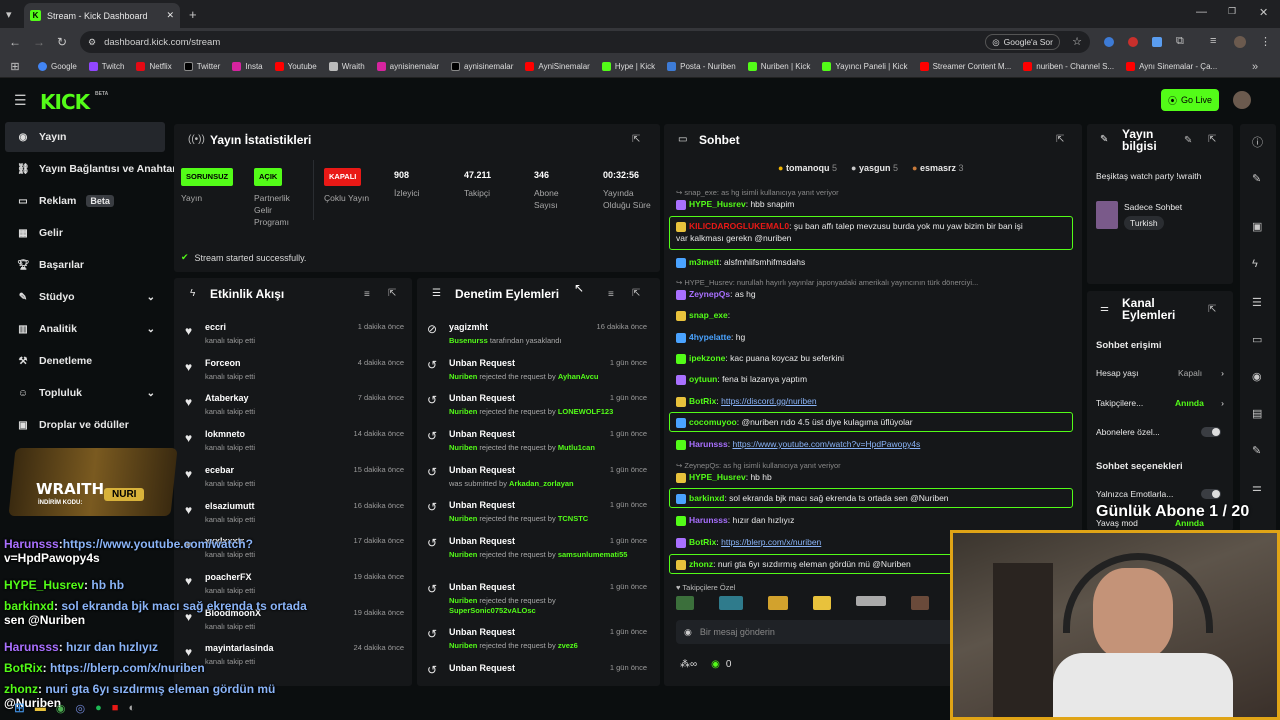  I want to click on sidebar-item-studyo: ✎ Stüdyo ⌄, so click(85, 297).